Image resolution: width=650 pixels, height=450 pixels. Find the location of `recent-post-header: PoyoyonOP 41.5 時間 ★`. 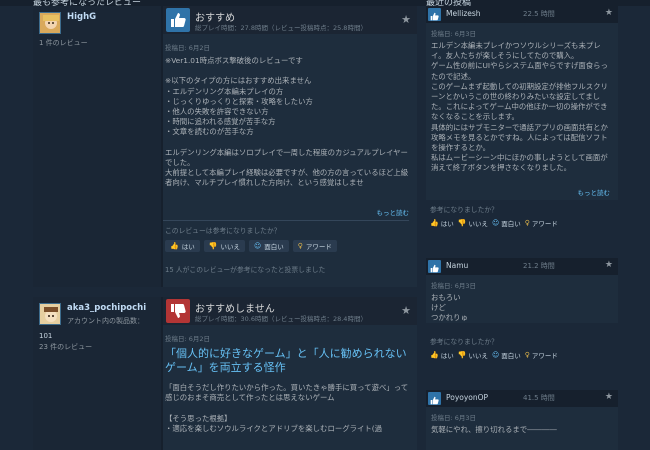

recent-post-header: PoyoyonOP 41.5 時間 ★ is located at coordinates (522, 398).